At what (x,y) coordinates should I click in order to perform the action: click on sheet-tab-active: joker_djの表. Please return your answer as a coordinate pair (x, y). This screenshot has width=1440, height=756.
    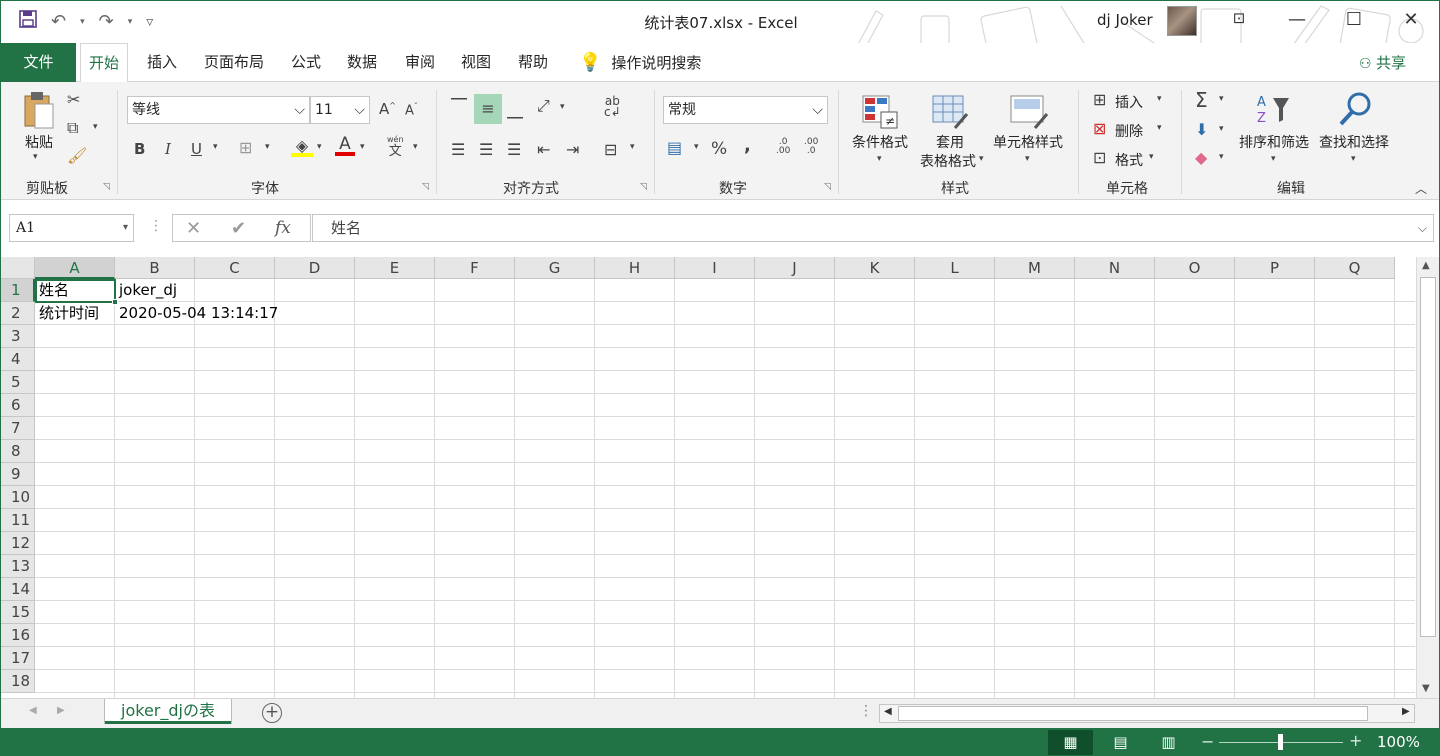
    Looking at the image, I should click on (168, 711).